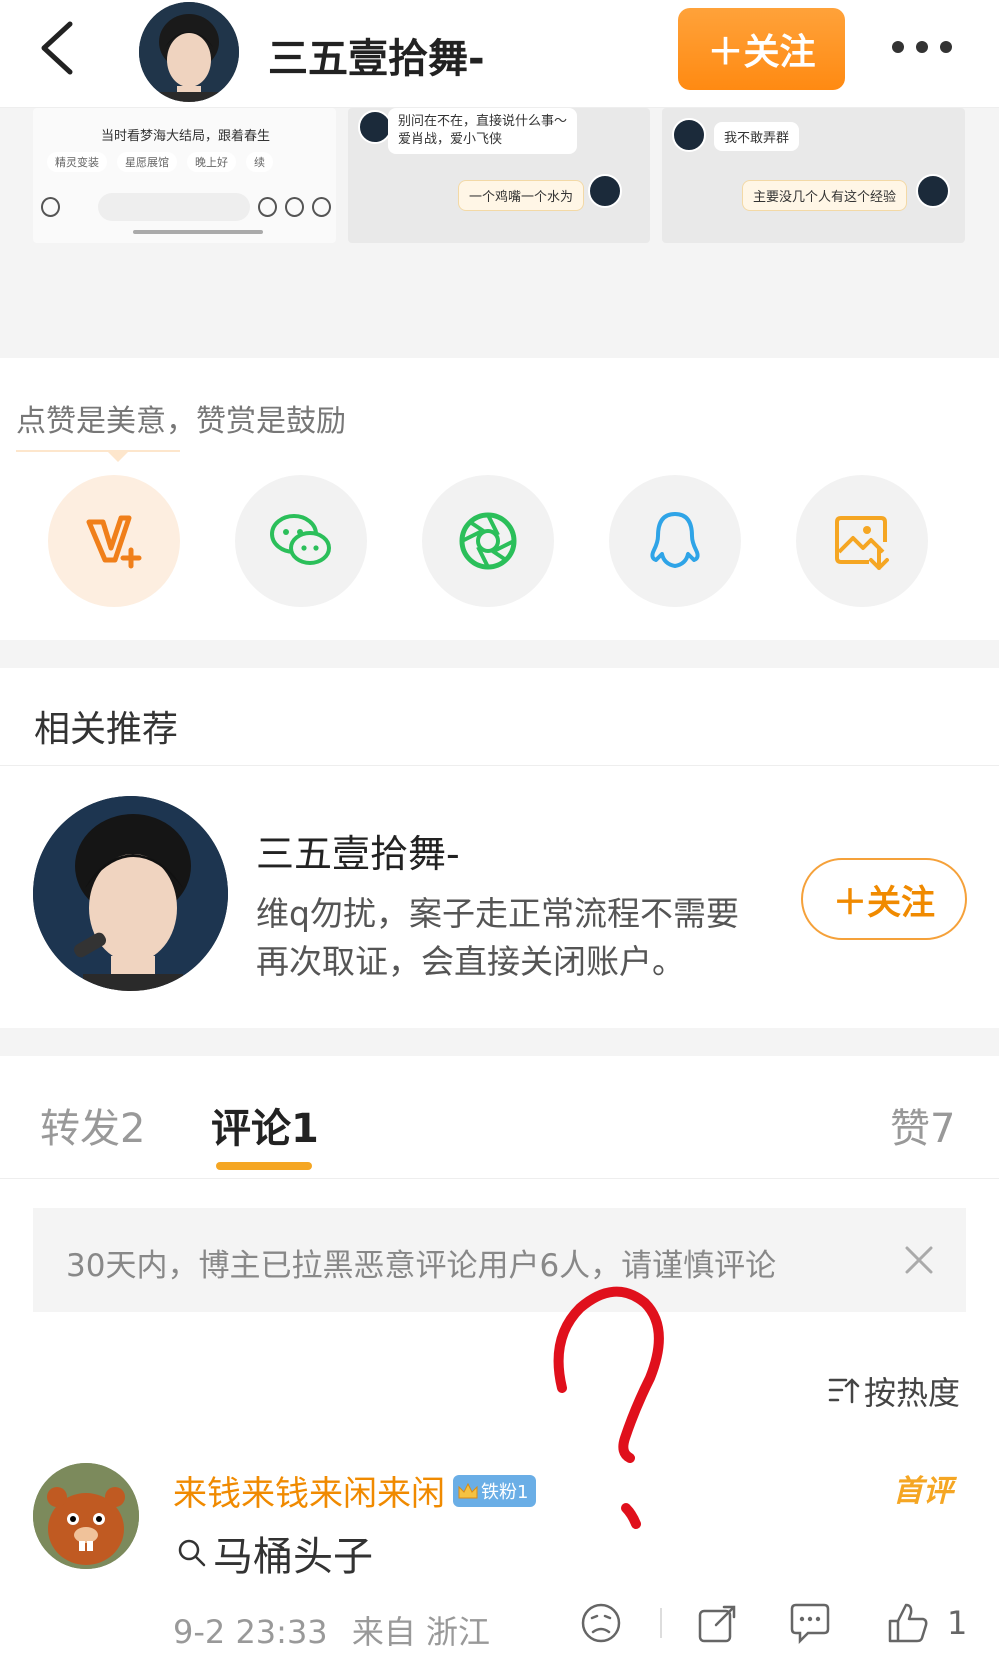 This screenshot has width=999, height=1679. Describe the element at coordinates (181, 421) in the screenshot. I see `reward-title: 点赞是美意，赞赏是鼓励` at that location.